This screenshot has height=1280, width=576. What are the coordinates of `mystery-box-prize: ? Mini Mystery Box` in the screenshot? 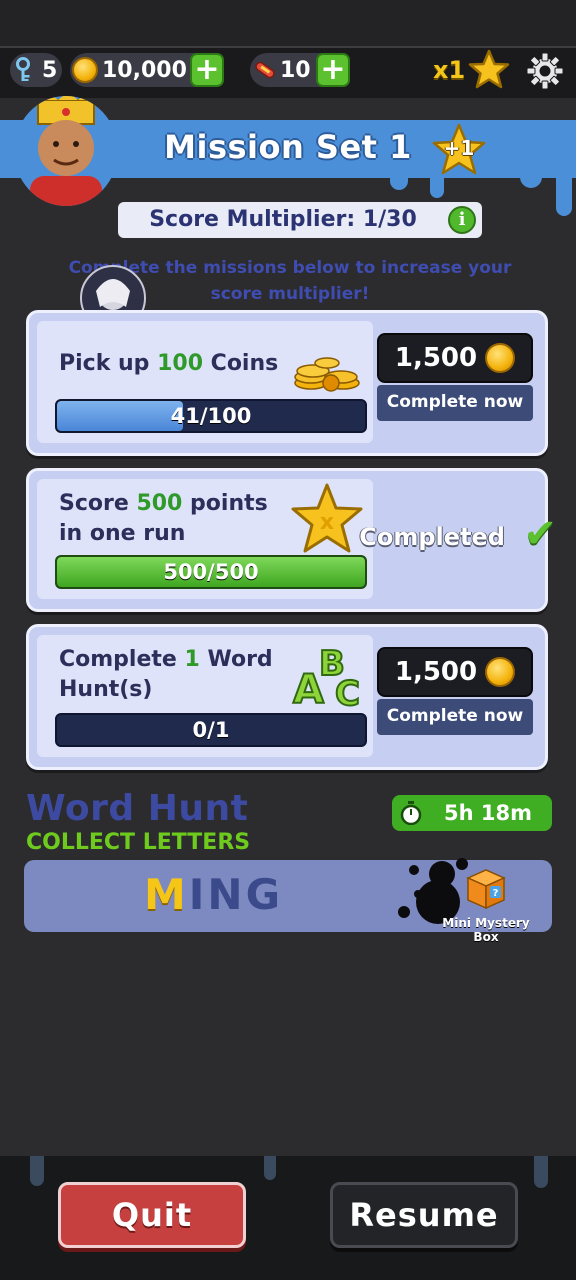 It's located at (486, 905).